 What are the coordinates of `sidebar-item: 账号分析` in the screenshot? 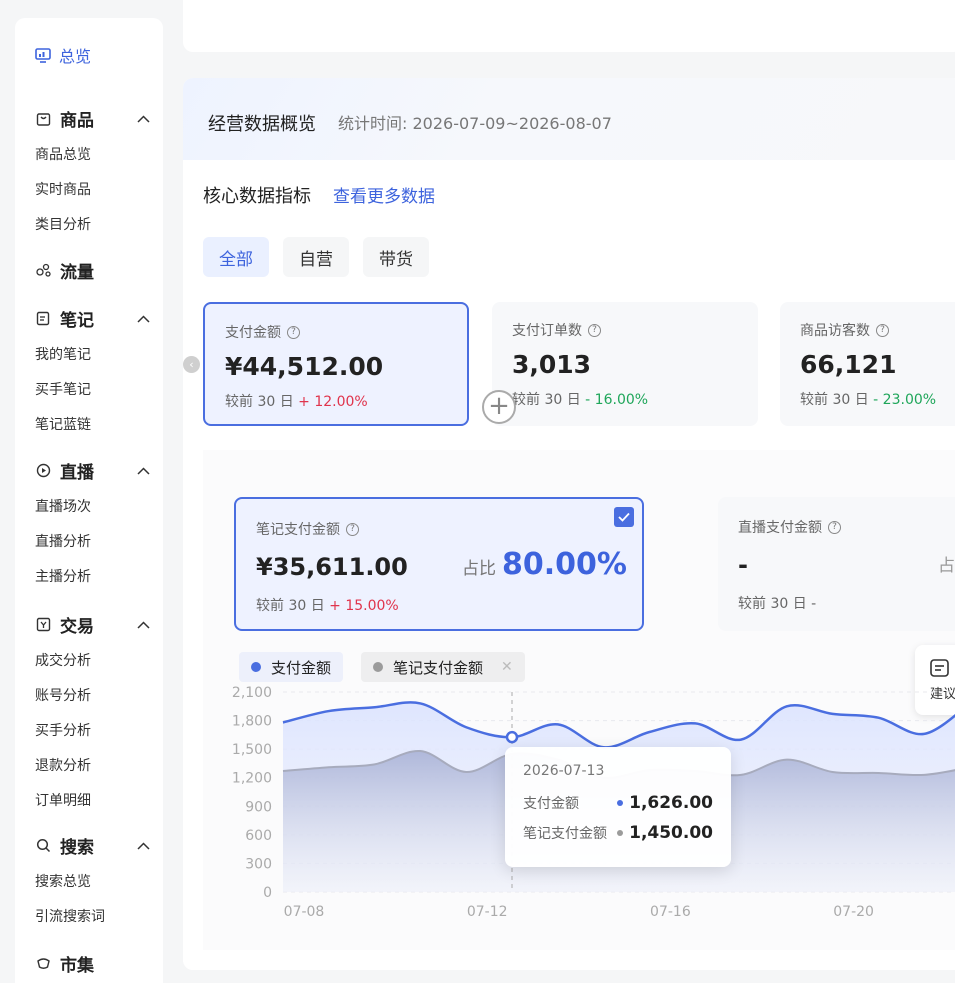 It's located at (63, 695).